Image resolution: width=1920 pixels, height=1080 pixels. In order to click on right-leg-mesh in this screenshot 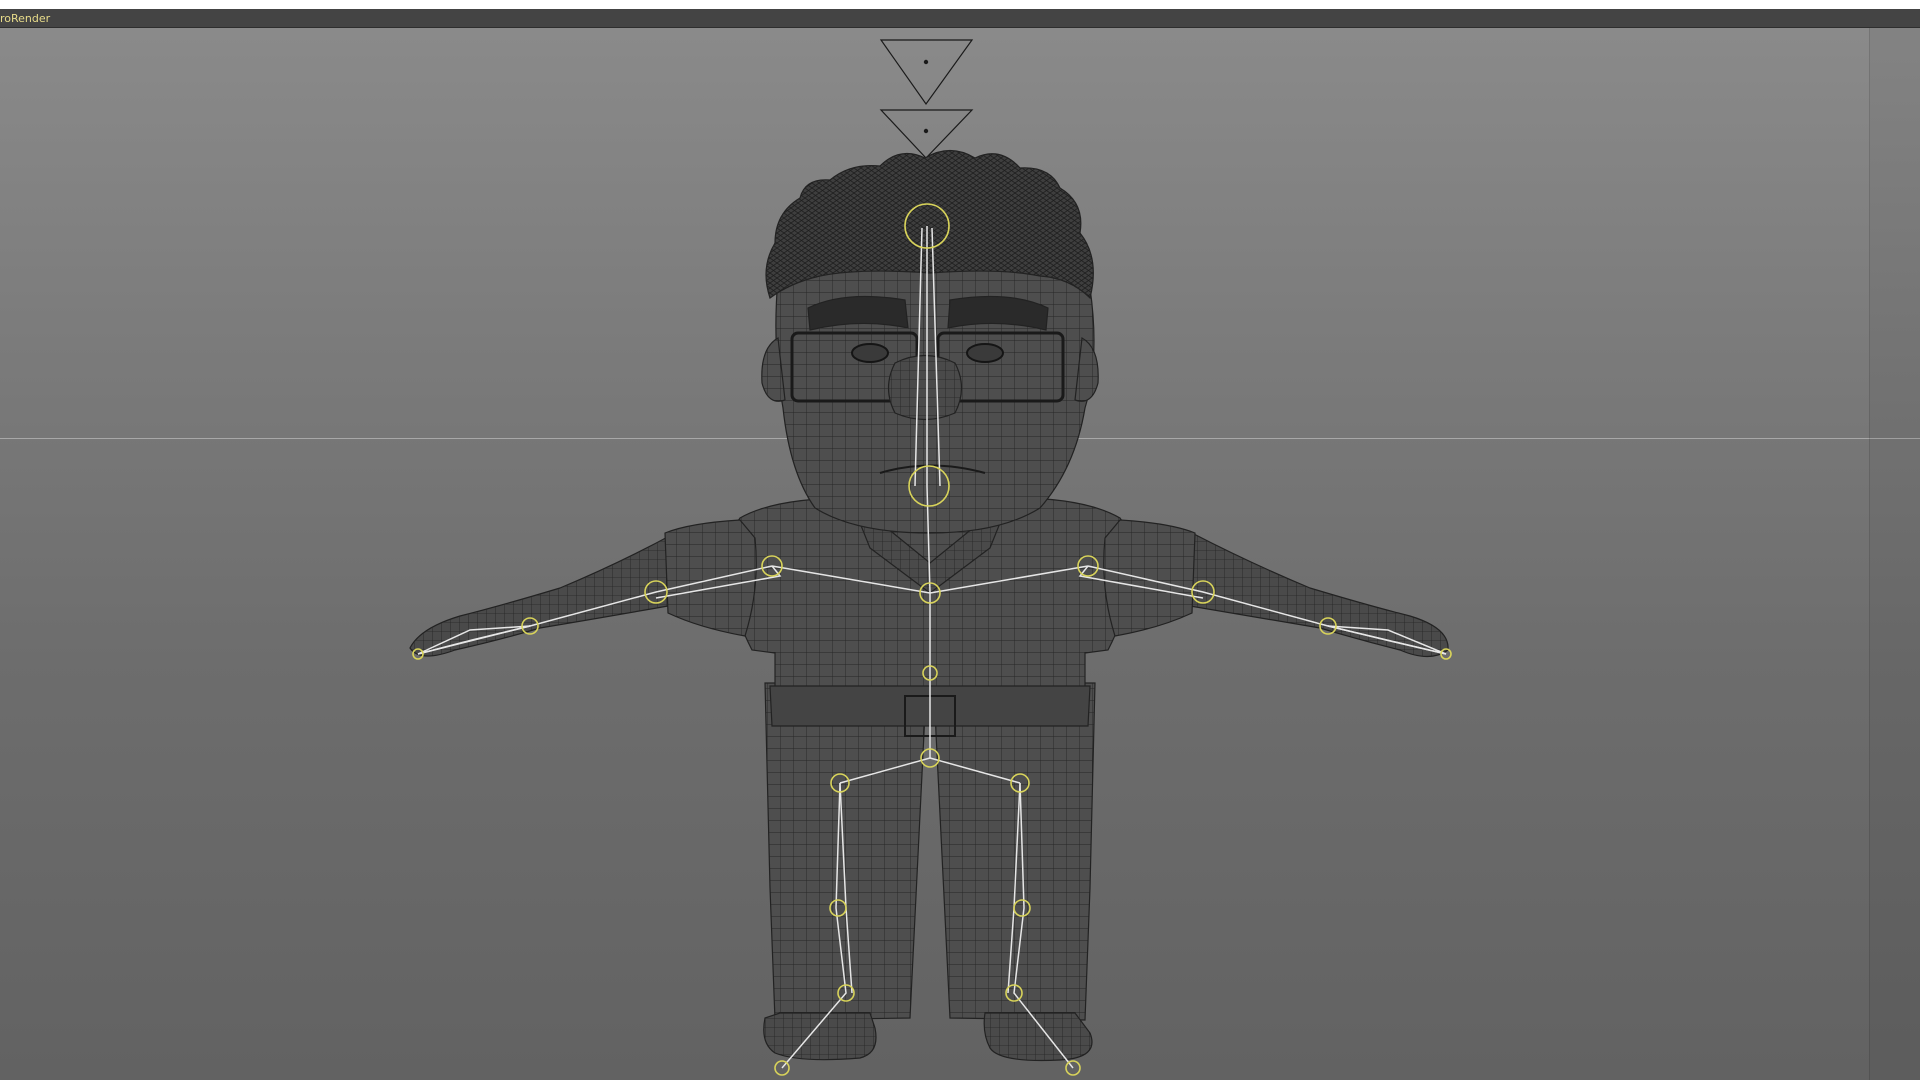, I will do `click(1015, 851)`.